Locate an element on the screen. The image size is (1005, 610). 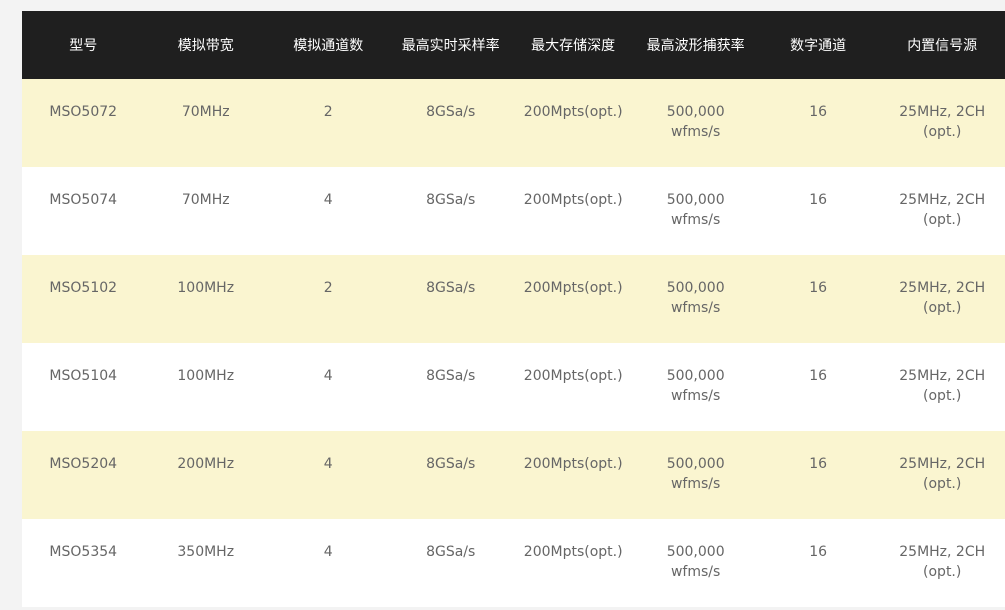
header-digital-channels: 数字通道 is located at coordinates (818, 46).